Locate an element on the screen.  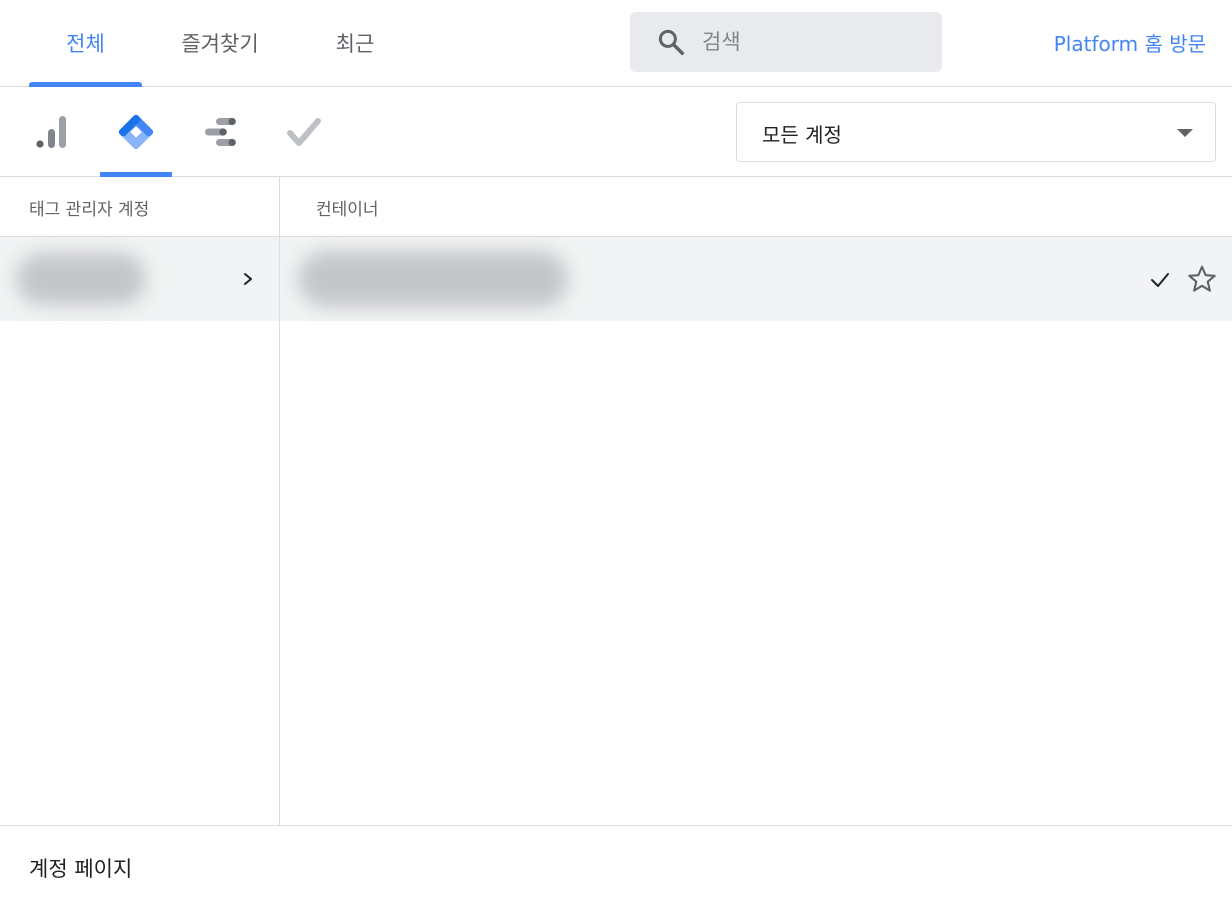
accounts-column-header: 태그 관리자 계정 is located at coordinates (89, 210).